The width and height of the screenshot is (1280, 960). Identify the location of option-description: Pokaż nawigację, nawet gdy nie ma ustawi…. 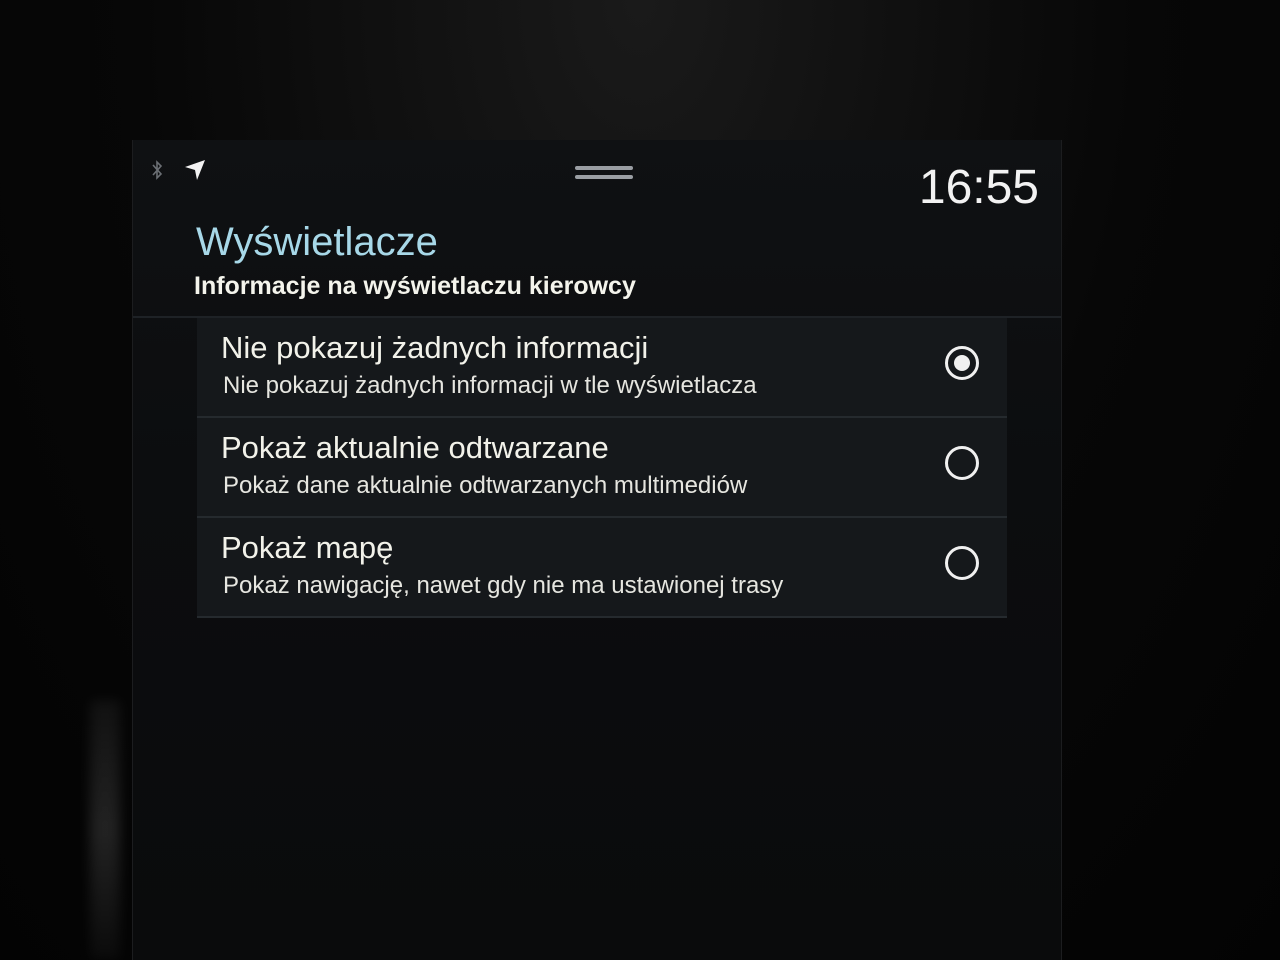
(503, 585).